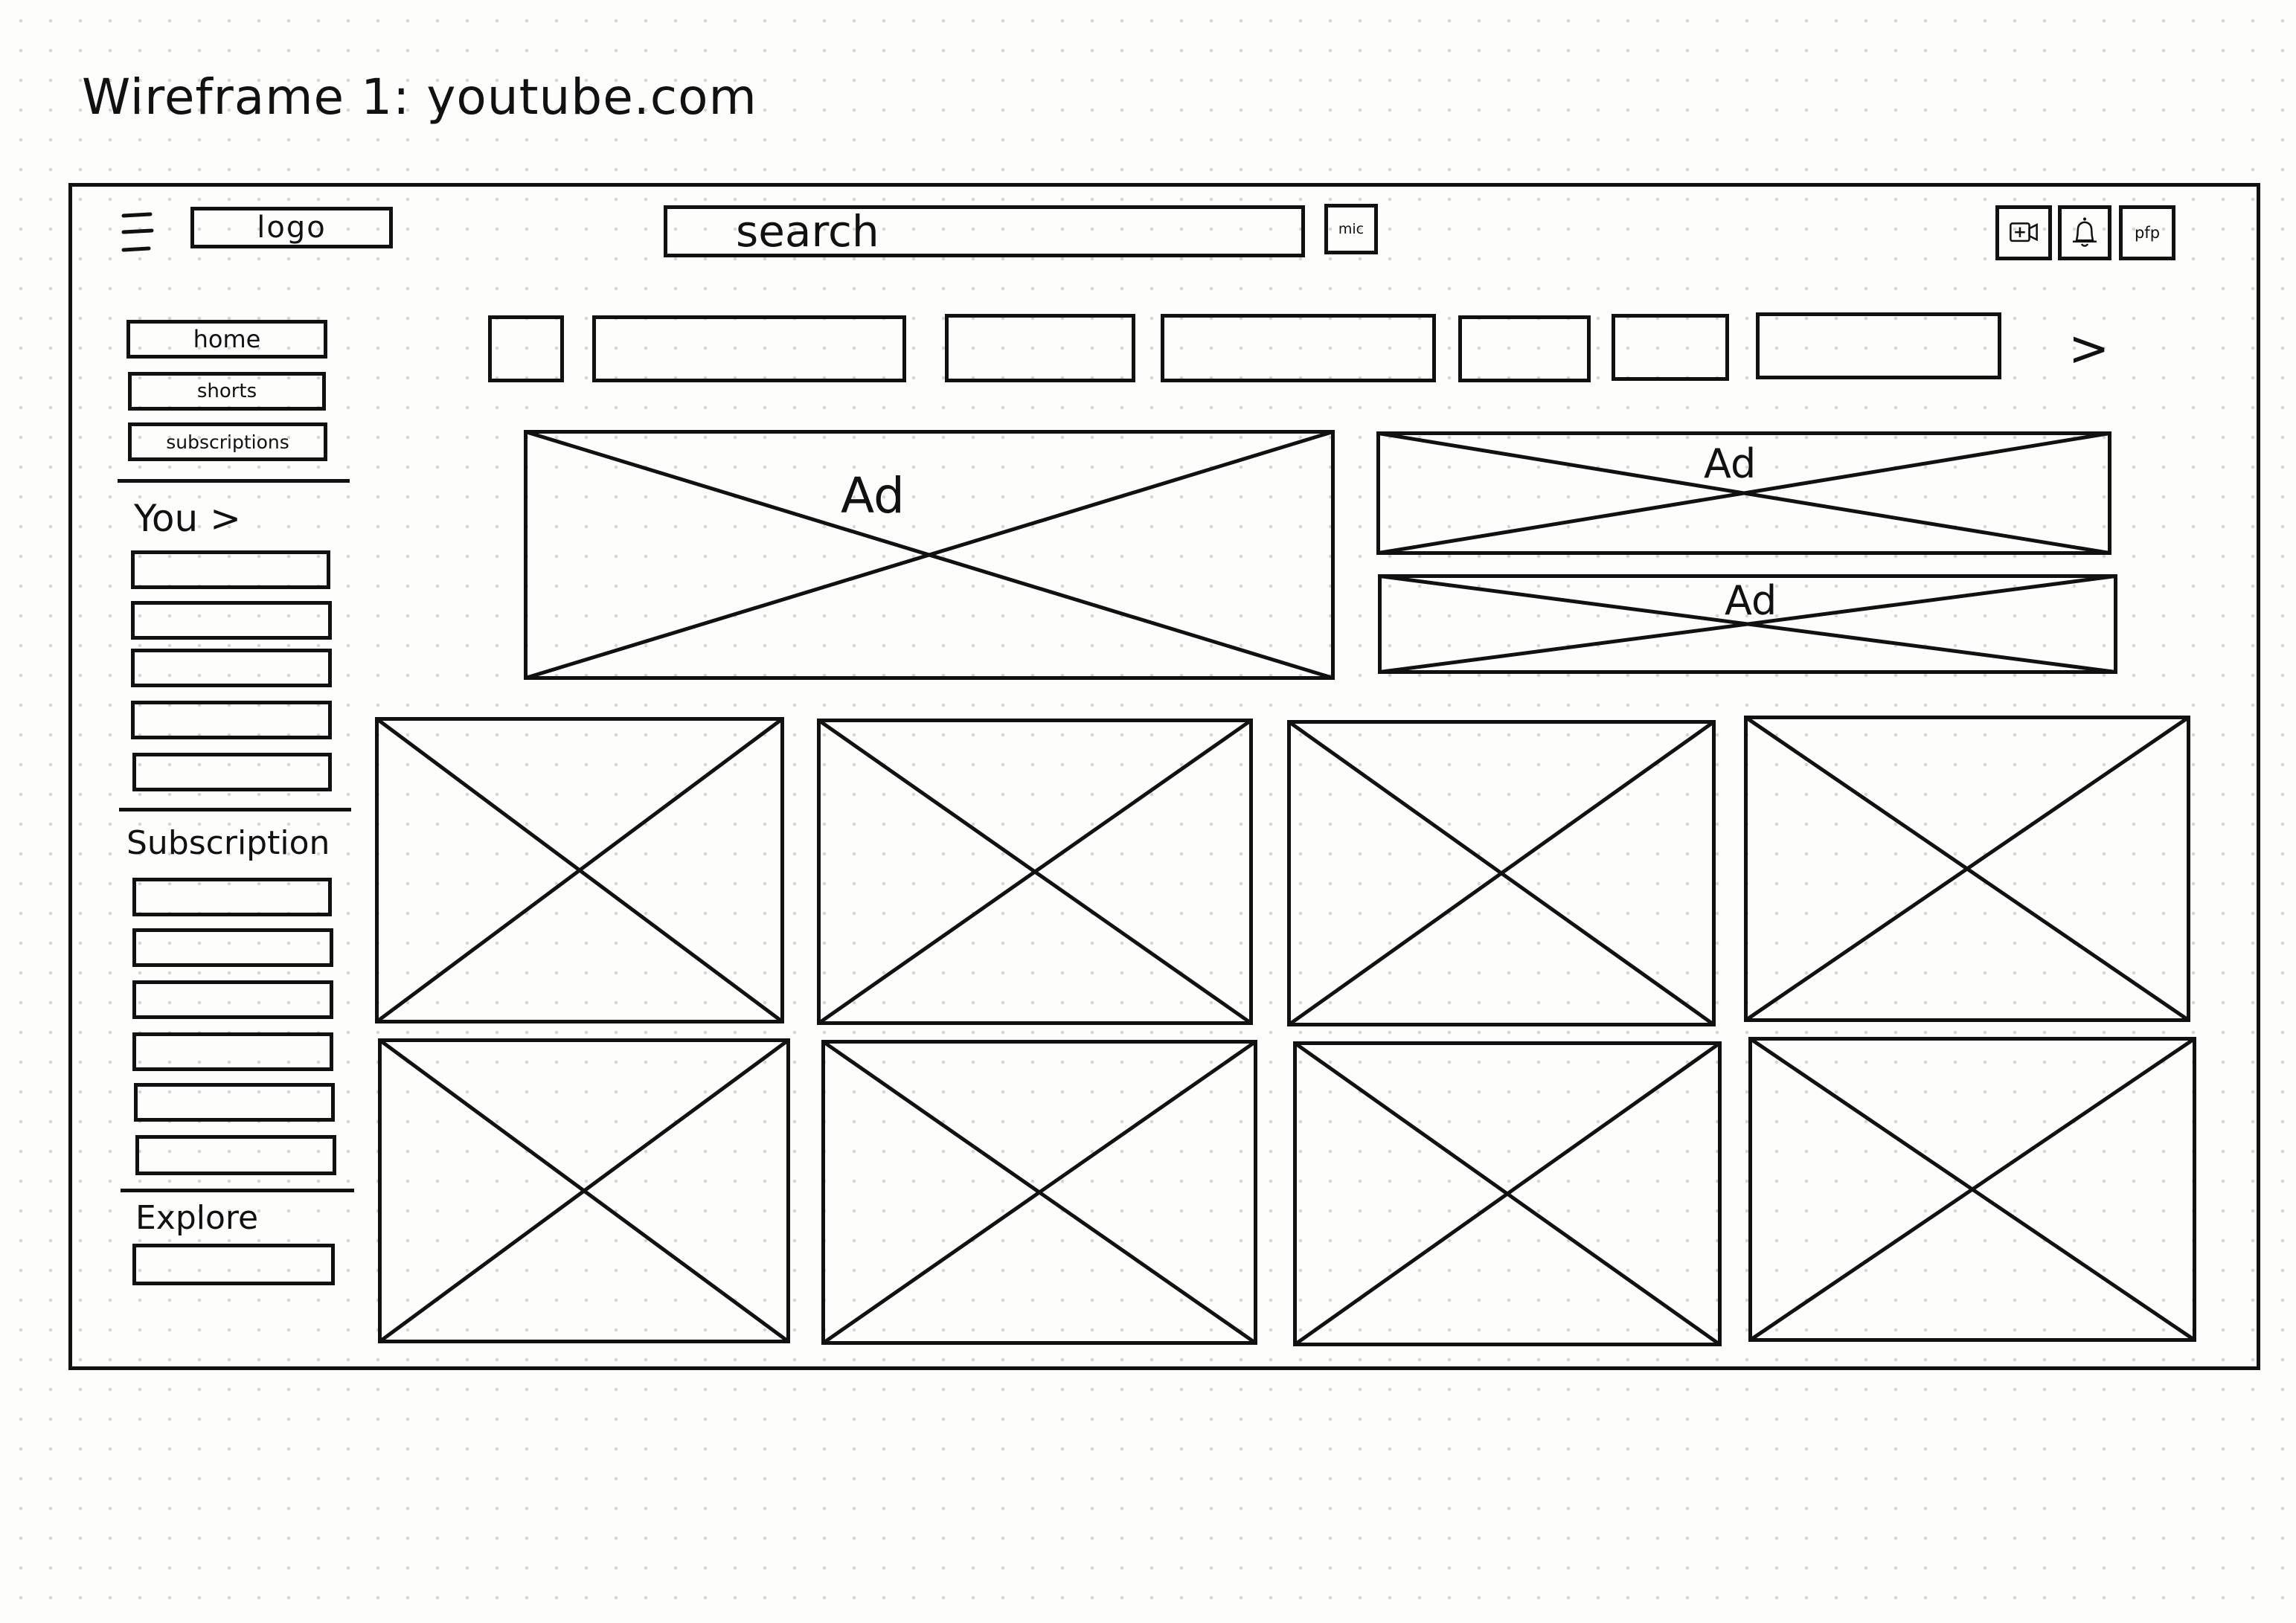  I want to click on search-label: search, so click(807, 232).